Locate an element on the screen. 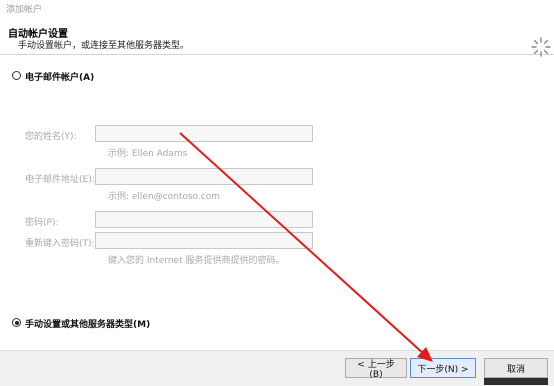 This screenshot has width=554, height=386. title-bar: 添加帐户 is located at coordinates (277, 8).